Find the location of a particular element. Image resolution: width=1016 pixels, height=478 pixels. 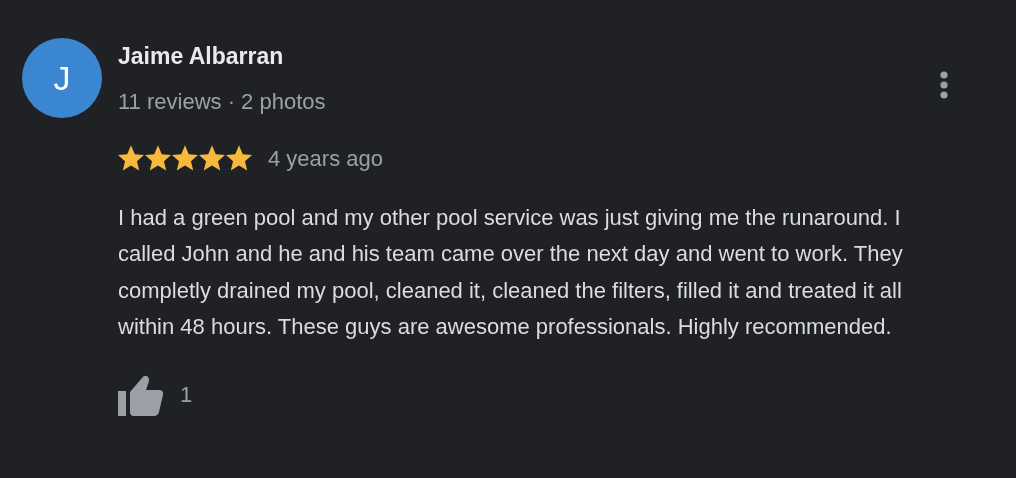

more-options-icon is located at coordinates (944, 84).